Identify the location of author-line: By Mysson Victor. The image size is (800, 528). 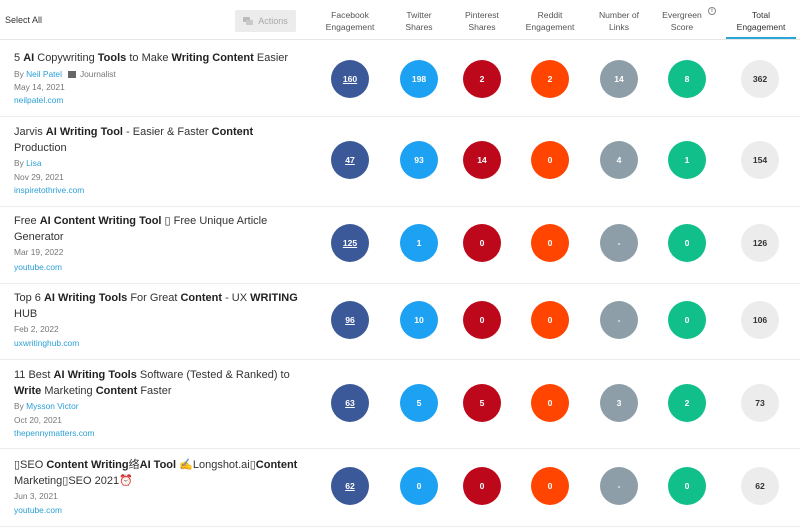
(46, 406).